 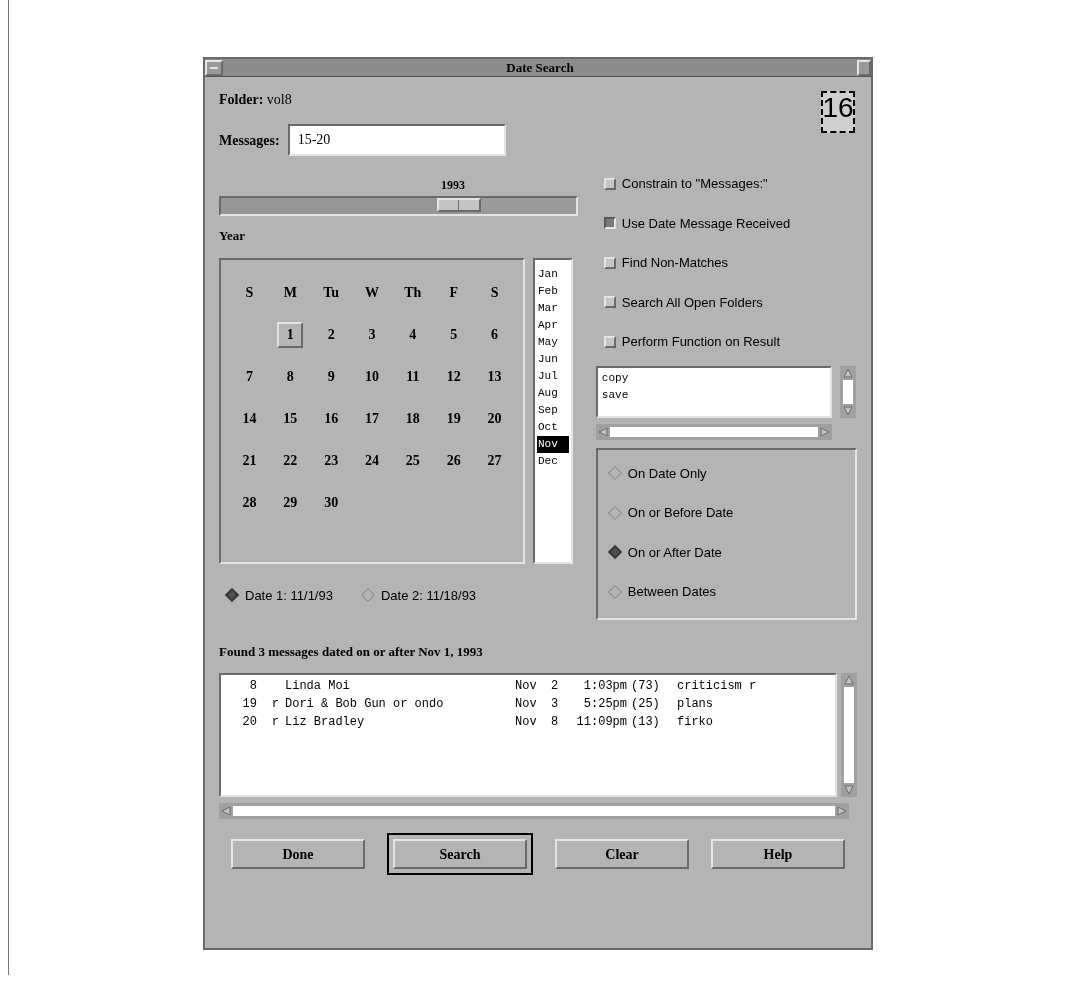 What do you see at coordinates (331, 334) in the screenshot?
I see `day-cell: 2` at bounding box center [331, 334].